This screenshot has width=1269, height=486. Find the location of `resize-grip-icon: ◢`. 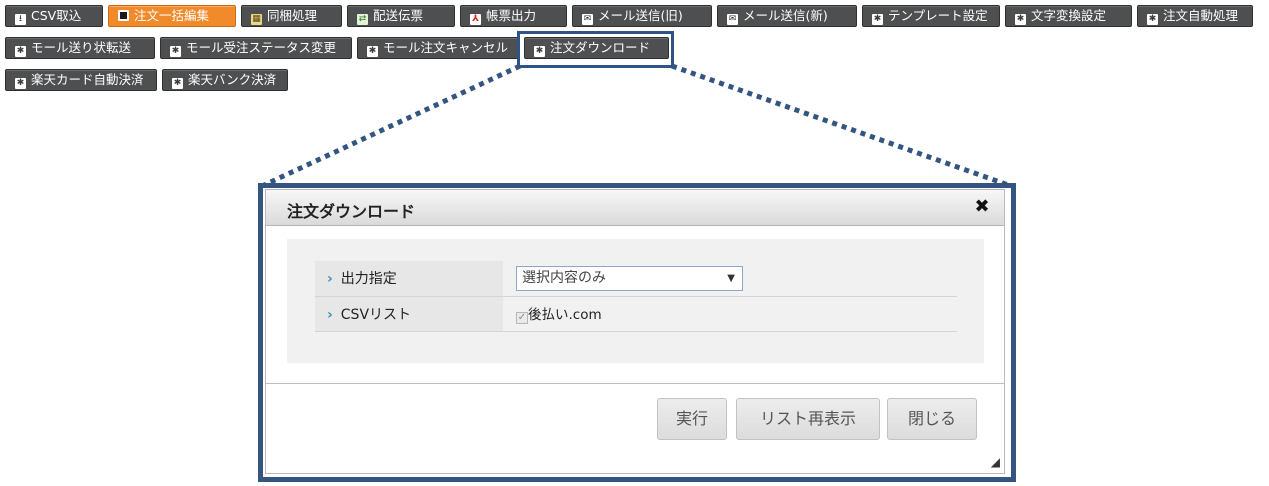

resize-grip-icon: ◢ is located at coordinates (995, 462).